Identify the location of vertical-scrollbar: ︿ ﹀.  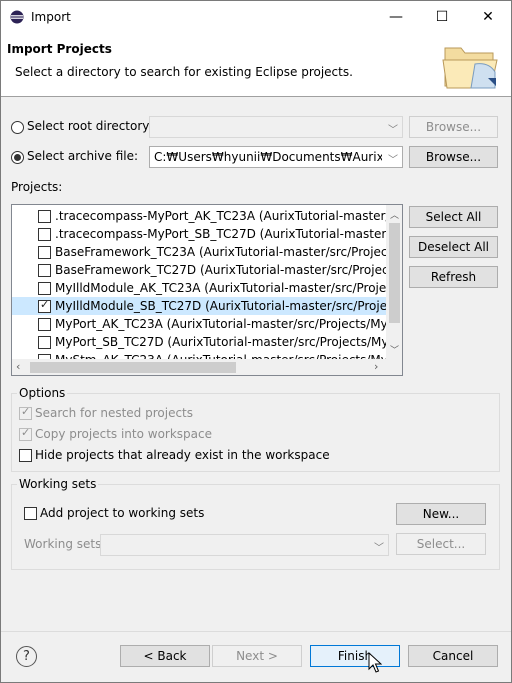
(394, 282).